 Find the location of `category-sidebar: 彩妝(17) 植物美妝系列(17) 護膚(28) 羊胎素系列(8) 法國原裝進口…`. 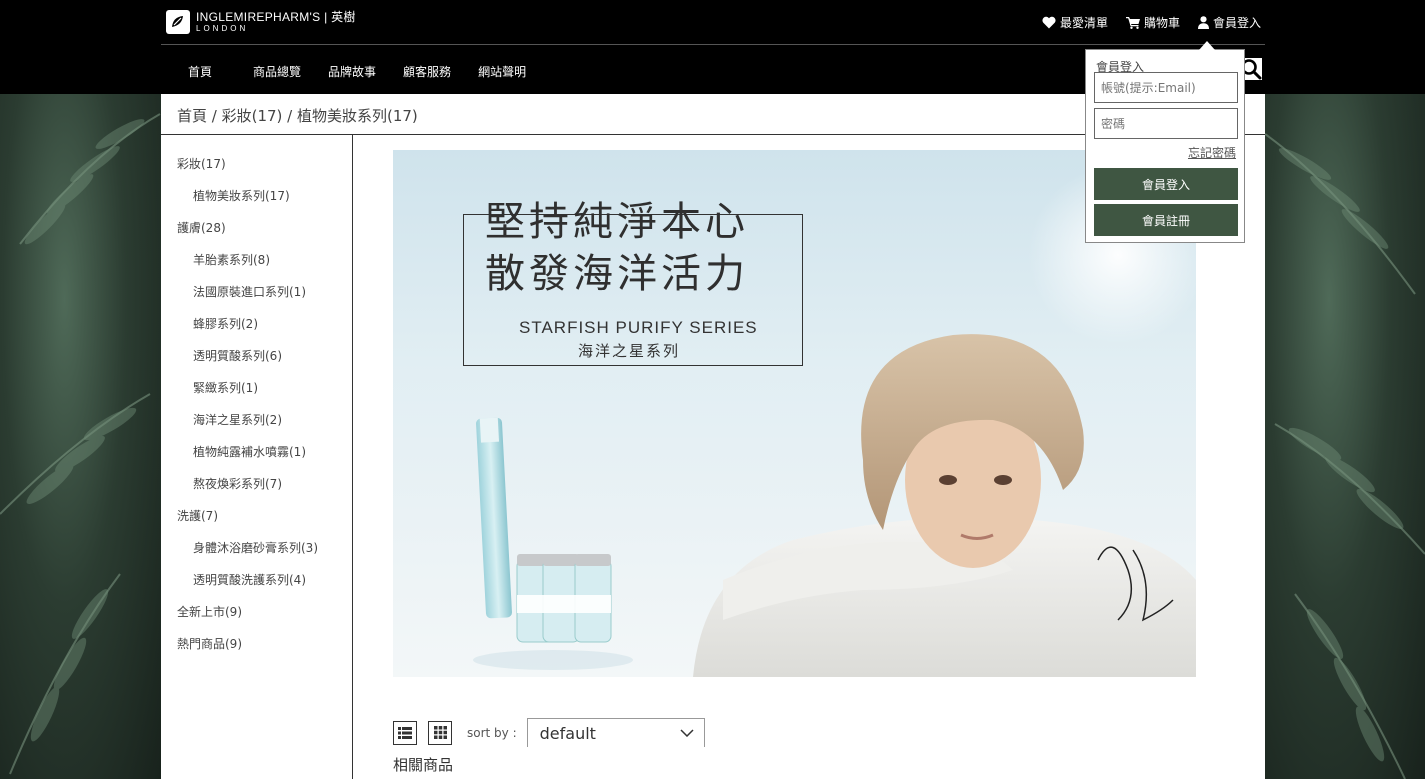

category-sidebar: 彩妝(17) 植物美妝系列(17) 護膚(28) 羊胎素系列(8) 法國原裝進口… is located at coordinates (247, 412).